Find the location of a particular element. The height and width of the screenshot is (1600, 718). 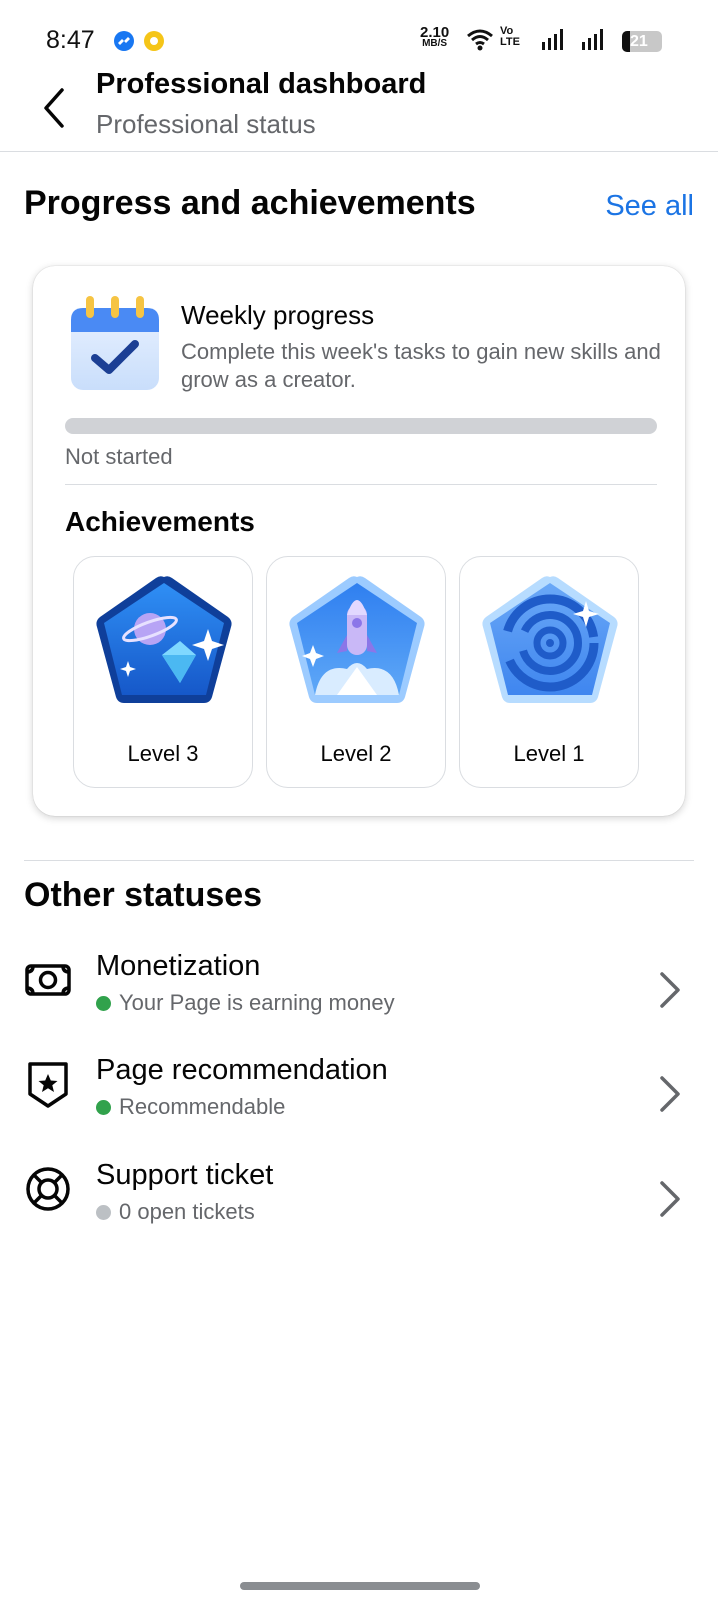

list-item-title: Support ticket is located at coordinates (185, 1175).